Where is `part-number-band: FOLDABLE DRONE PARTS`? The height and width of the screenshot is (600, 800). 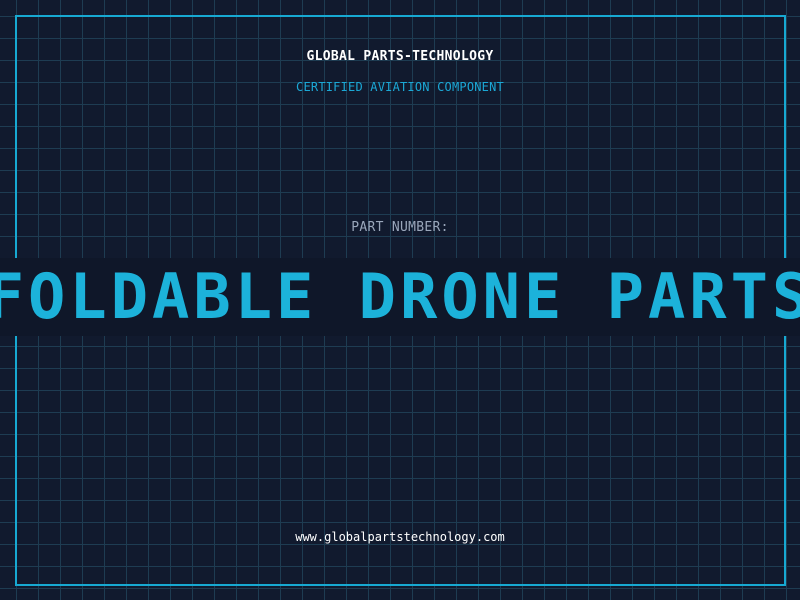
part-number-band: FOLDABLE DRONE PARTS is located at coordinates (400, 297).